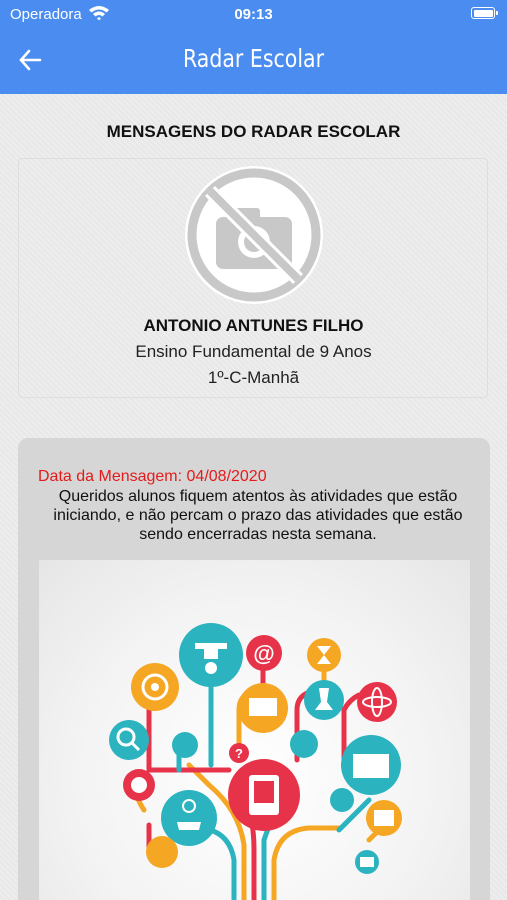  Describe the element at coordinates (253, 131) in the screenshot. I see `page-title: MENSAGENS DO RADAR ESCOLAR` at that location.